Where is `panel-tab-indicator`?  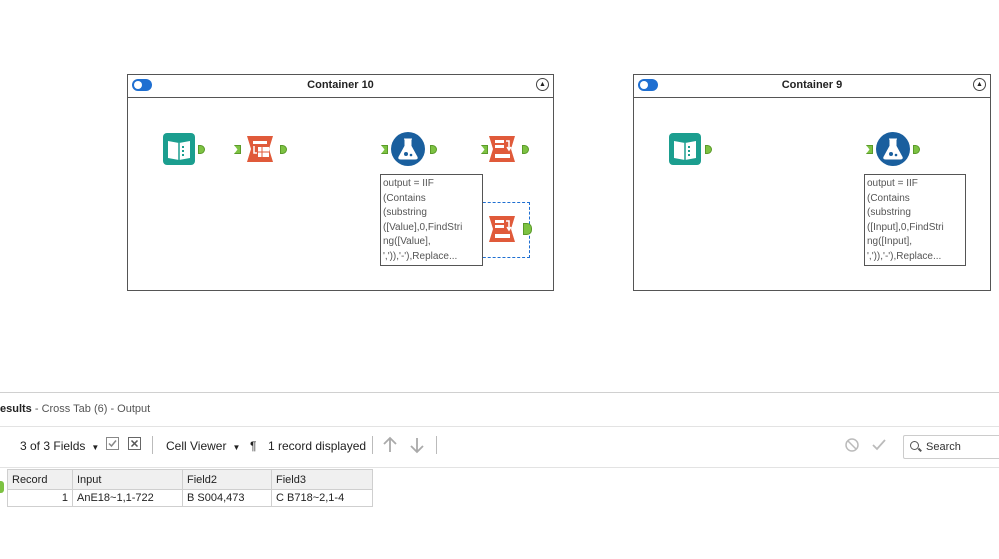
panel-tab-indicator is located at coordinates (2, 487).